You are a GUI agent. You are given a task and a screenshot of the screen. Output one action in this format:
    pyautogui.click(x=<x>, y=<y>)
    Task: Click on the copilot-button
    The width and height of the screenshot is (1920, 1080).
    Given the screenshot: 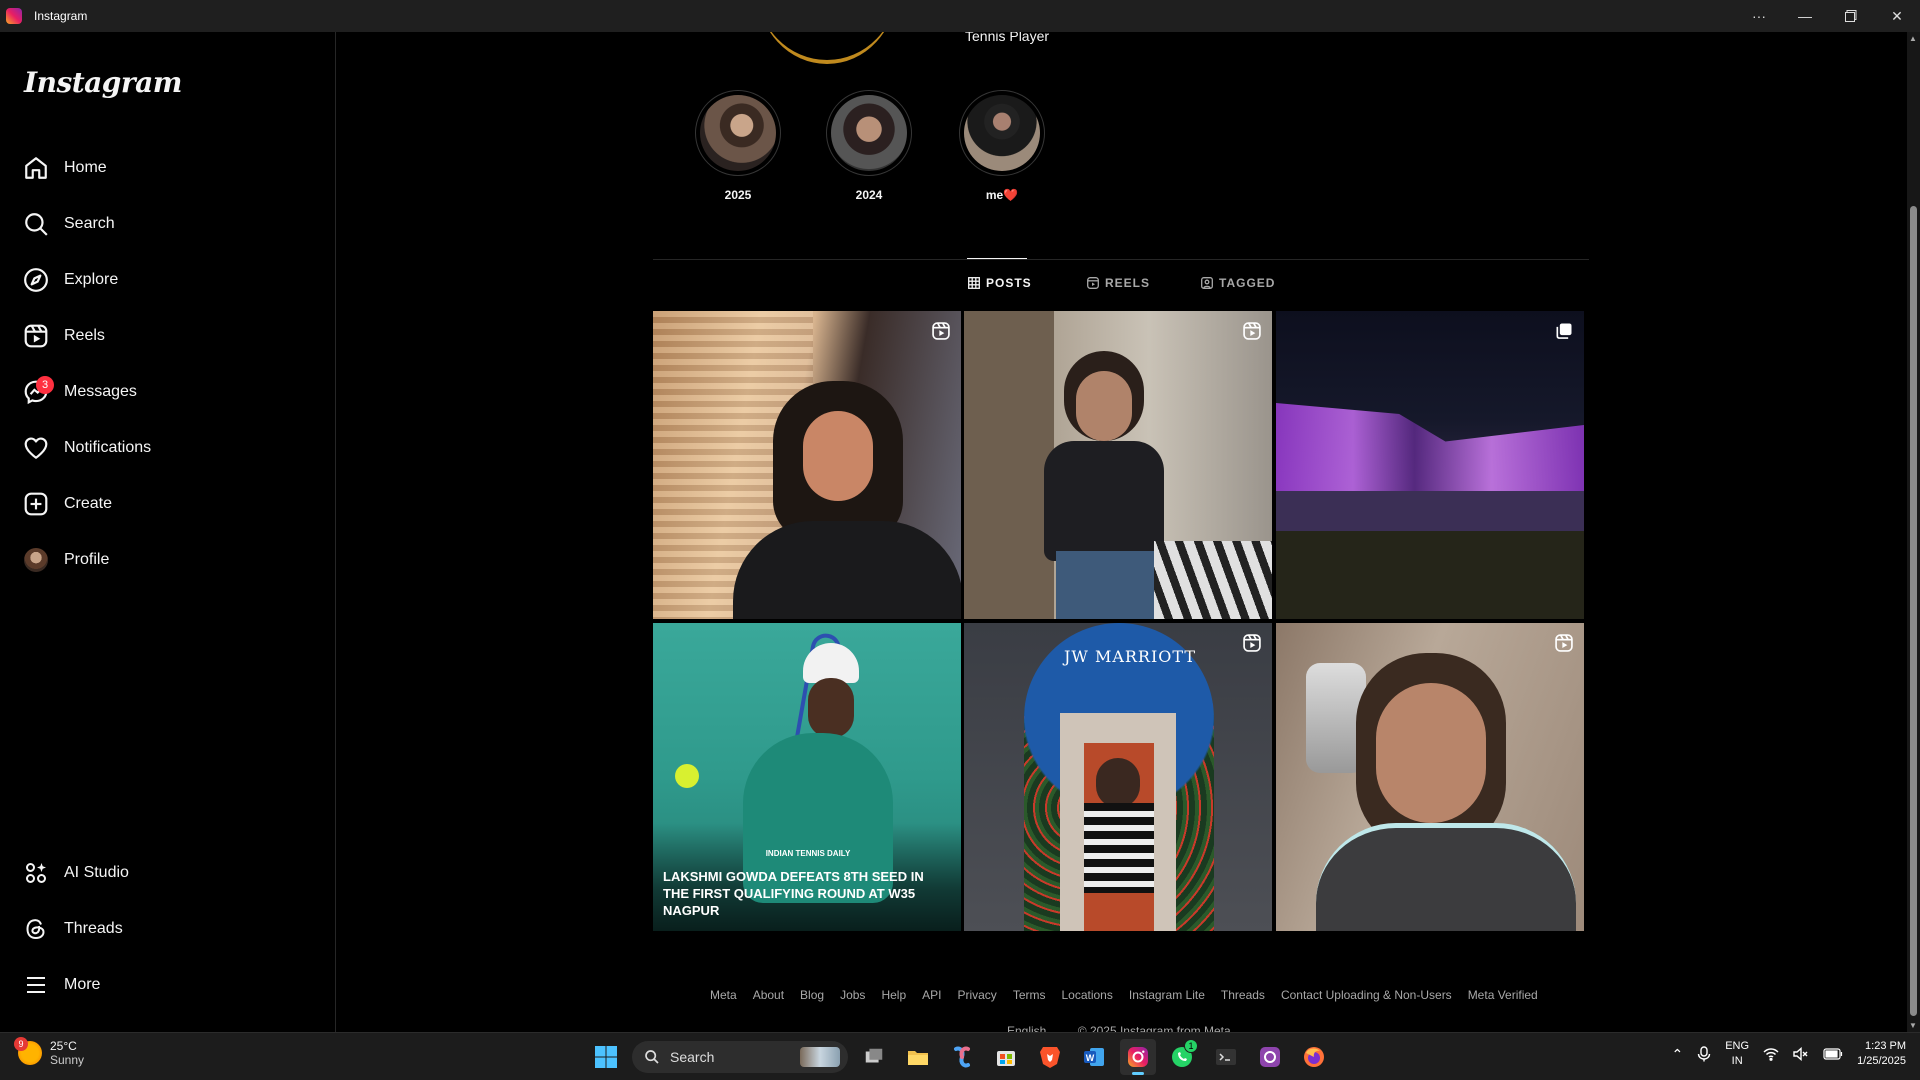 What is the action you would take?
    pyautogui.click(x=962, y=1057)
    